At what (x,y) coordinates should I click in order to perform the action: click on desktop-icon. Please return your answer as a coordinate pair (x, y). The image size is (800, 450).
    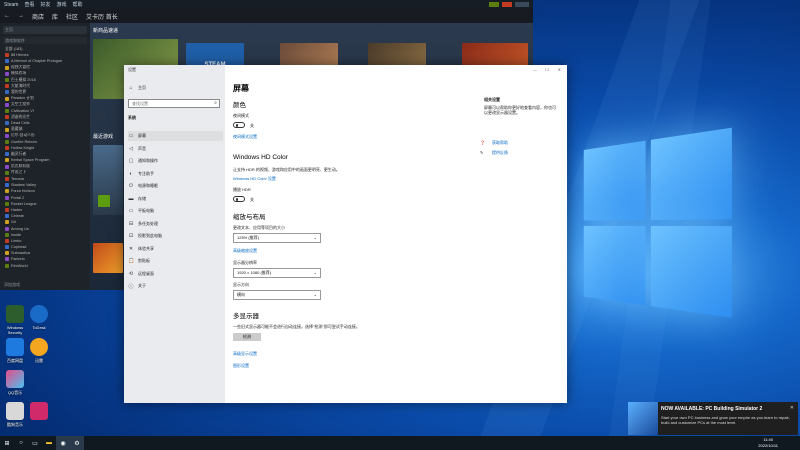
    Looking at the image, I should click on (39, 412).